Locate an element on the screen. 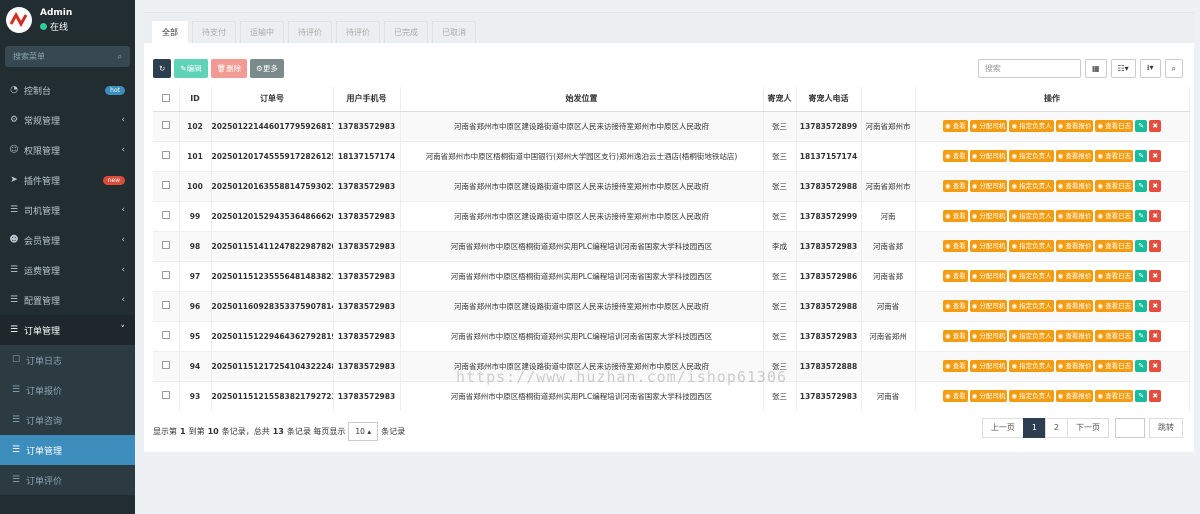  sidebar-item-1: ⚙ 常规管理 ‹ is located at coordinates (67, 120).